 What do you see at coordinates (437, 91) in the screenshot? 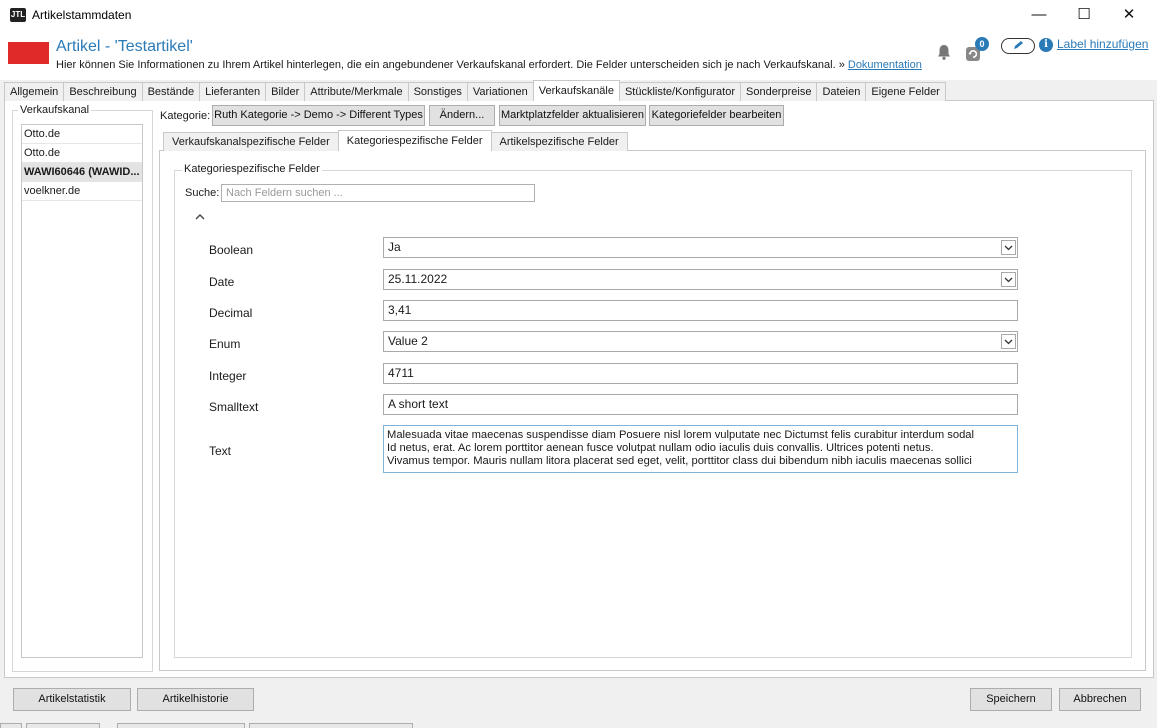
I see `tab-sonstiges: Sonstiges` at bounding box center [437, 91].